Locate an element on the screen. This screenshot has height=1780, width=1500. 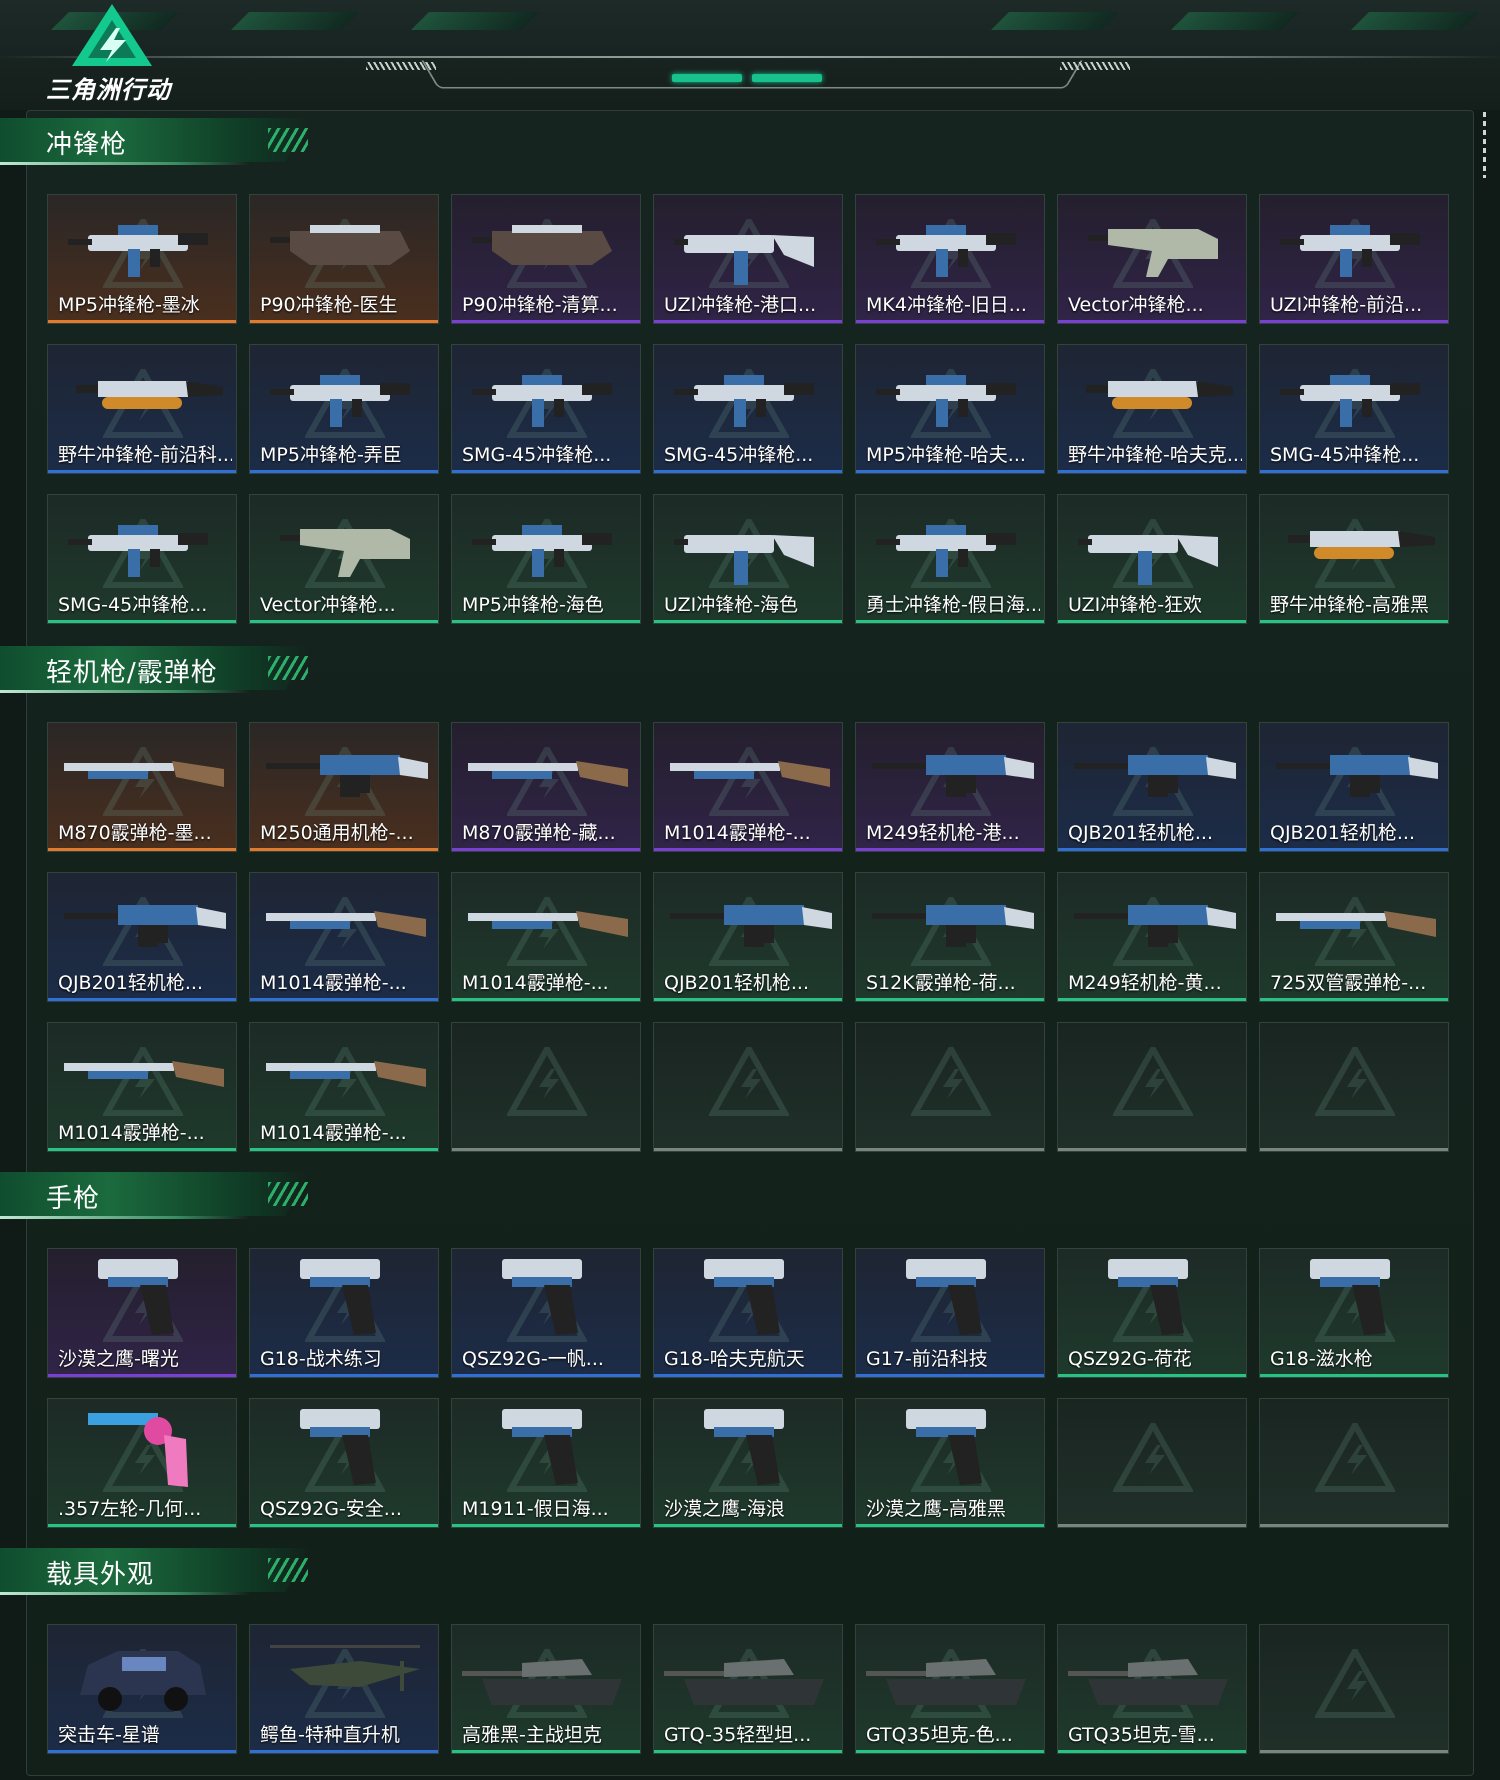
item-card: G17-前沿科技 is located at coordinates (950, 1313).